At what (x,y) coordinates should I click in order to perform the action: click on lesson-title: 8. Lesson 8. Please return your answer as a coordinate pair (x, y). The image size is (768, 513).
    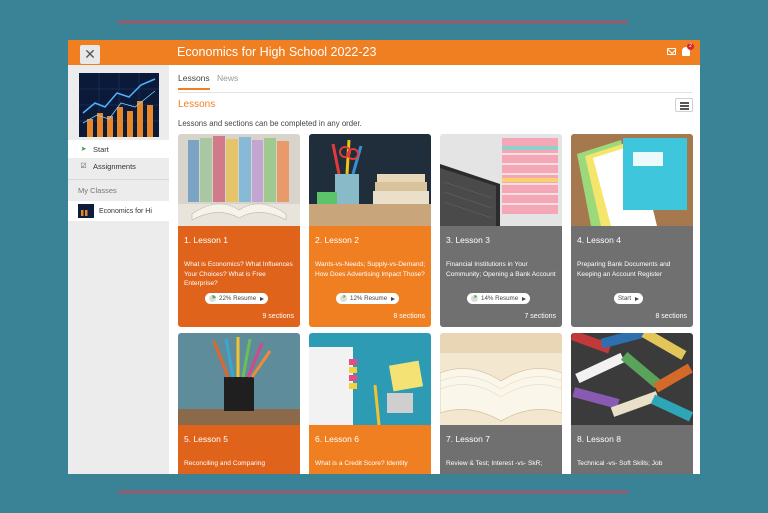
    Looking at the image, I should click on (599, 439).